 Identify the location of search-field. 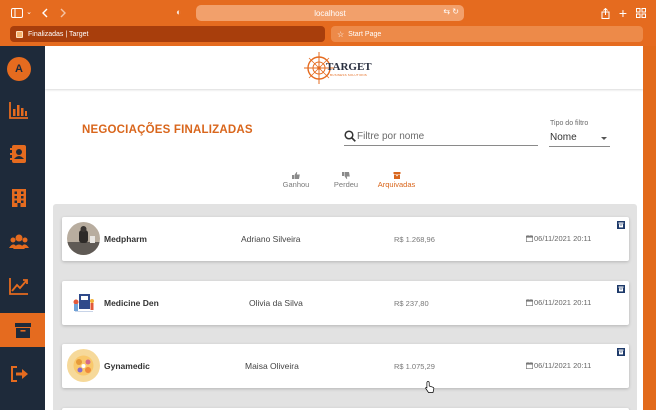
(441, 137).